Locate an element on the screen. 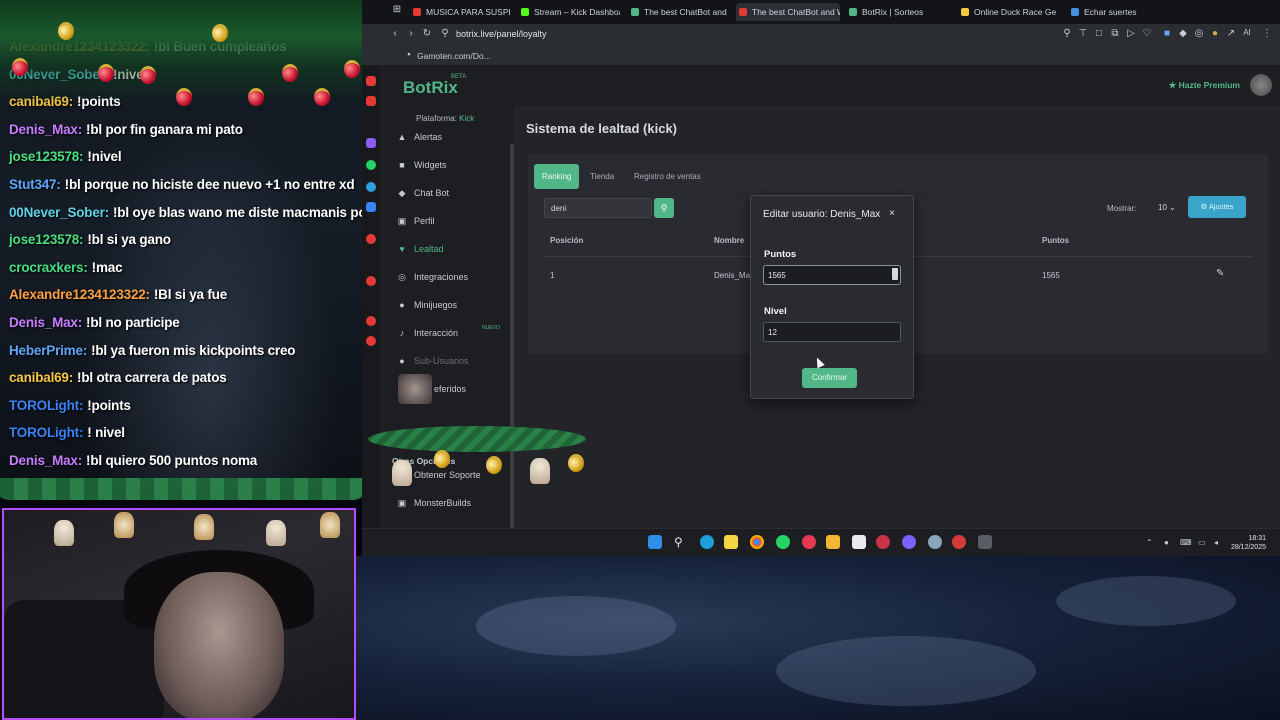 This screenshot has height=720, width=1280. sidebar-item-chat-bot: ◆ Chat Bot is located at coordinates (423, 196).